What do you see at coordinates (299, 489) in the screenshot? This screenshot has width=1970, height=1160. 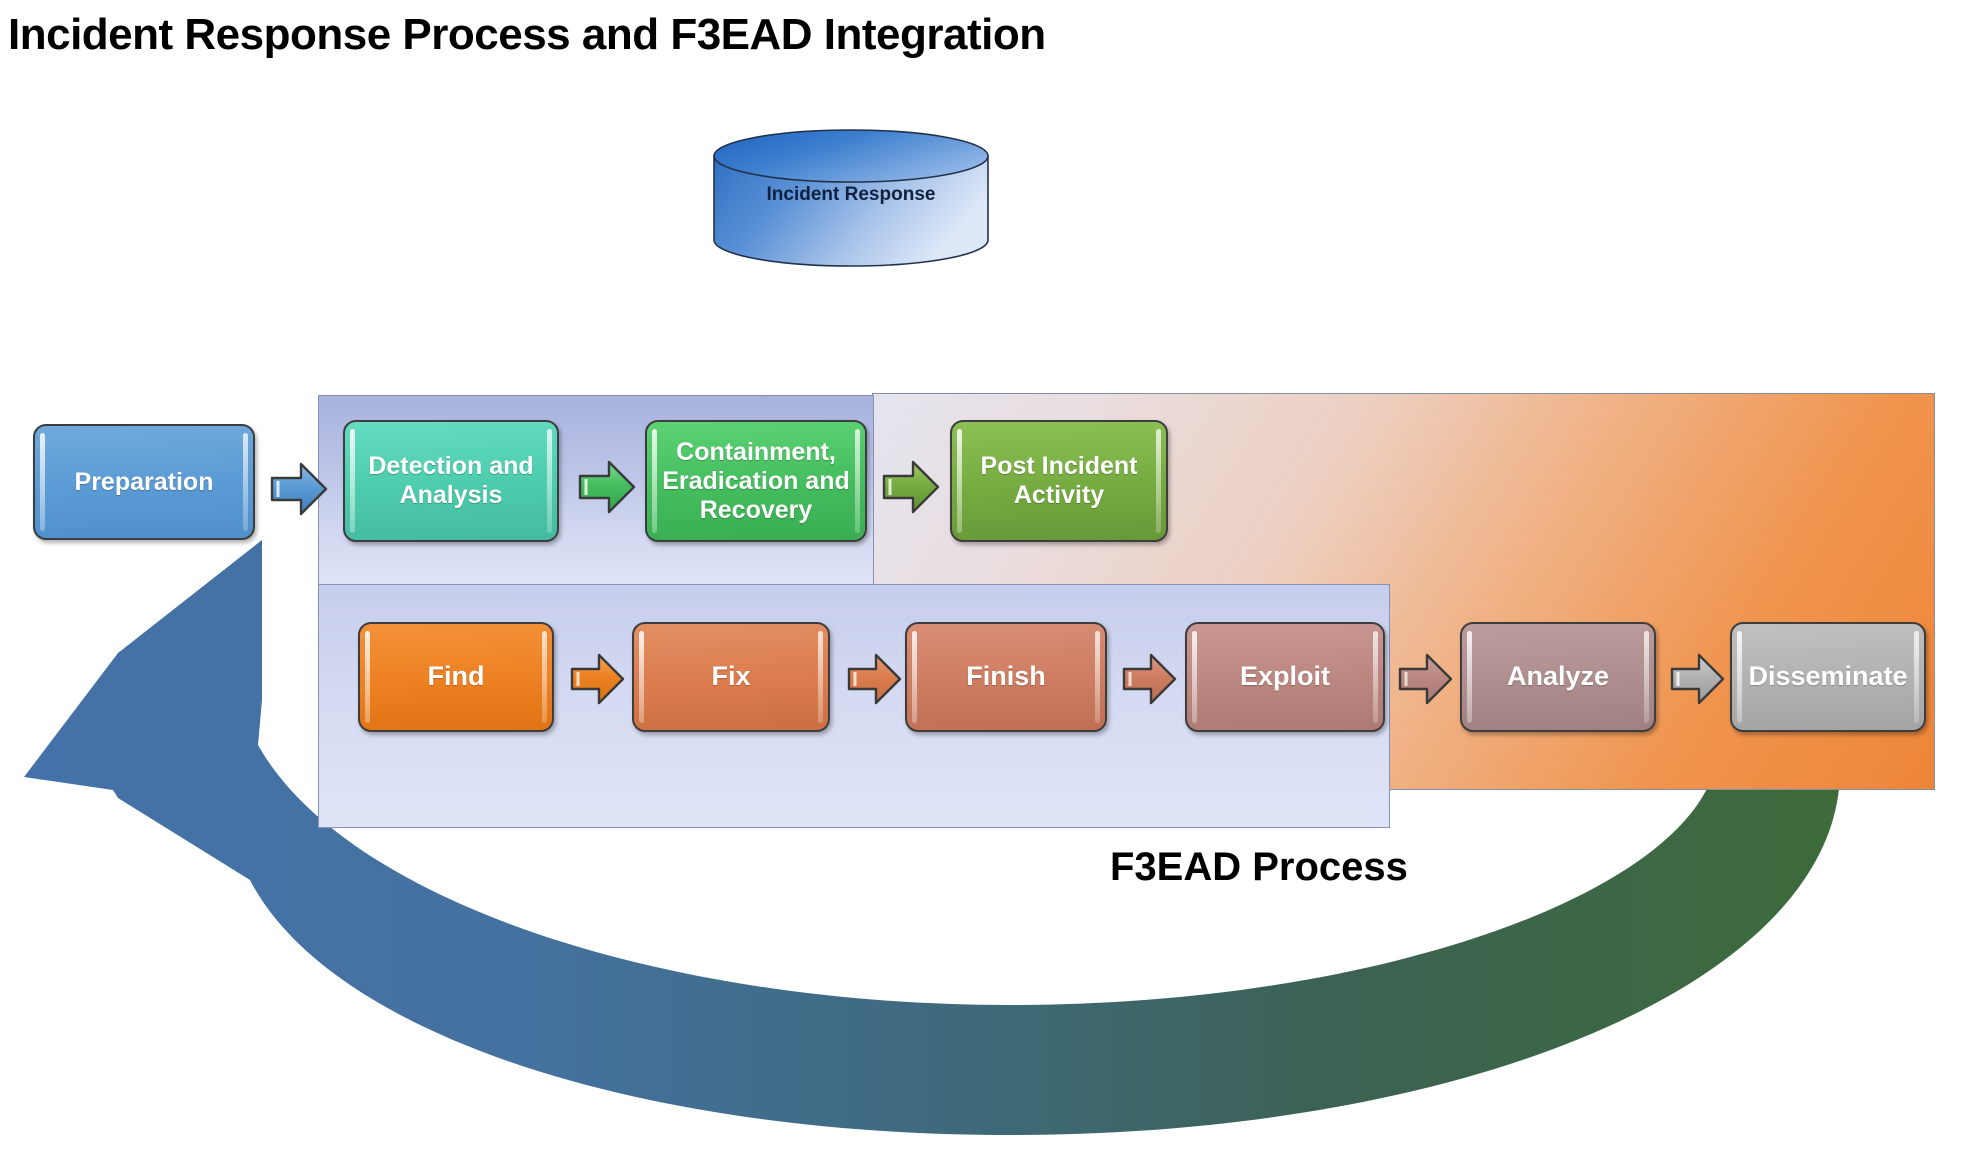 I see `arrow-preparation-to-detection` at bounding box center [299, 489].